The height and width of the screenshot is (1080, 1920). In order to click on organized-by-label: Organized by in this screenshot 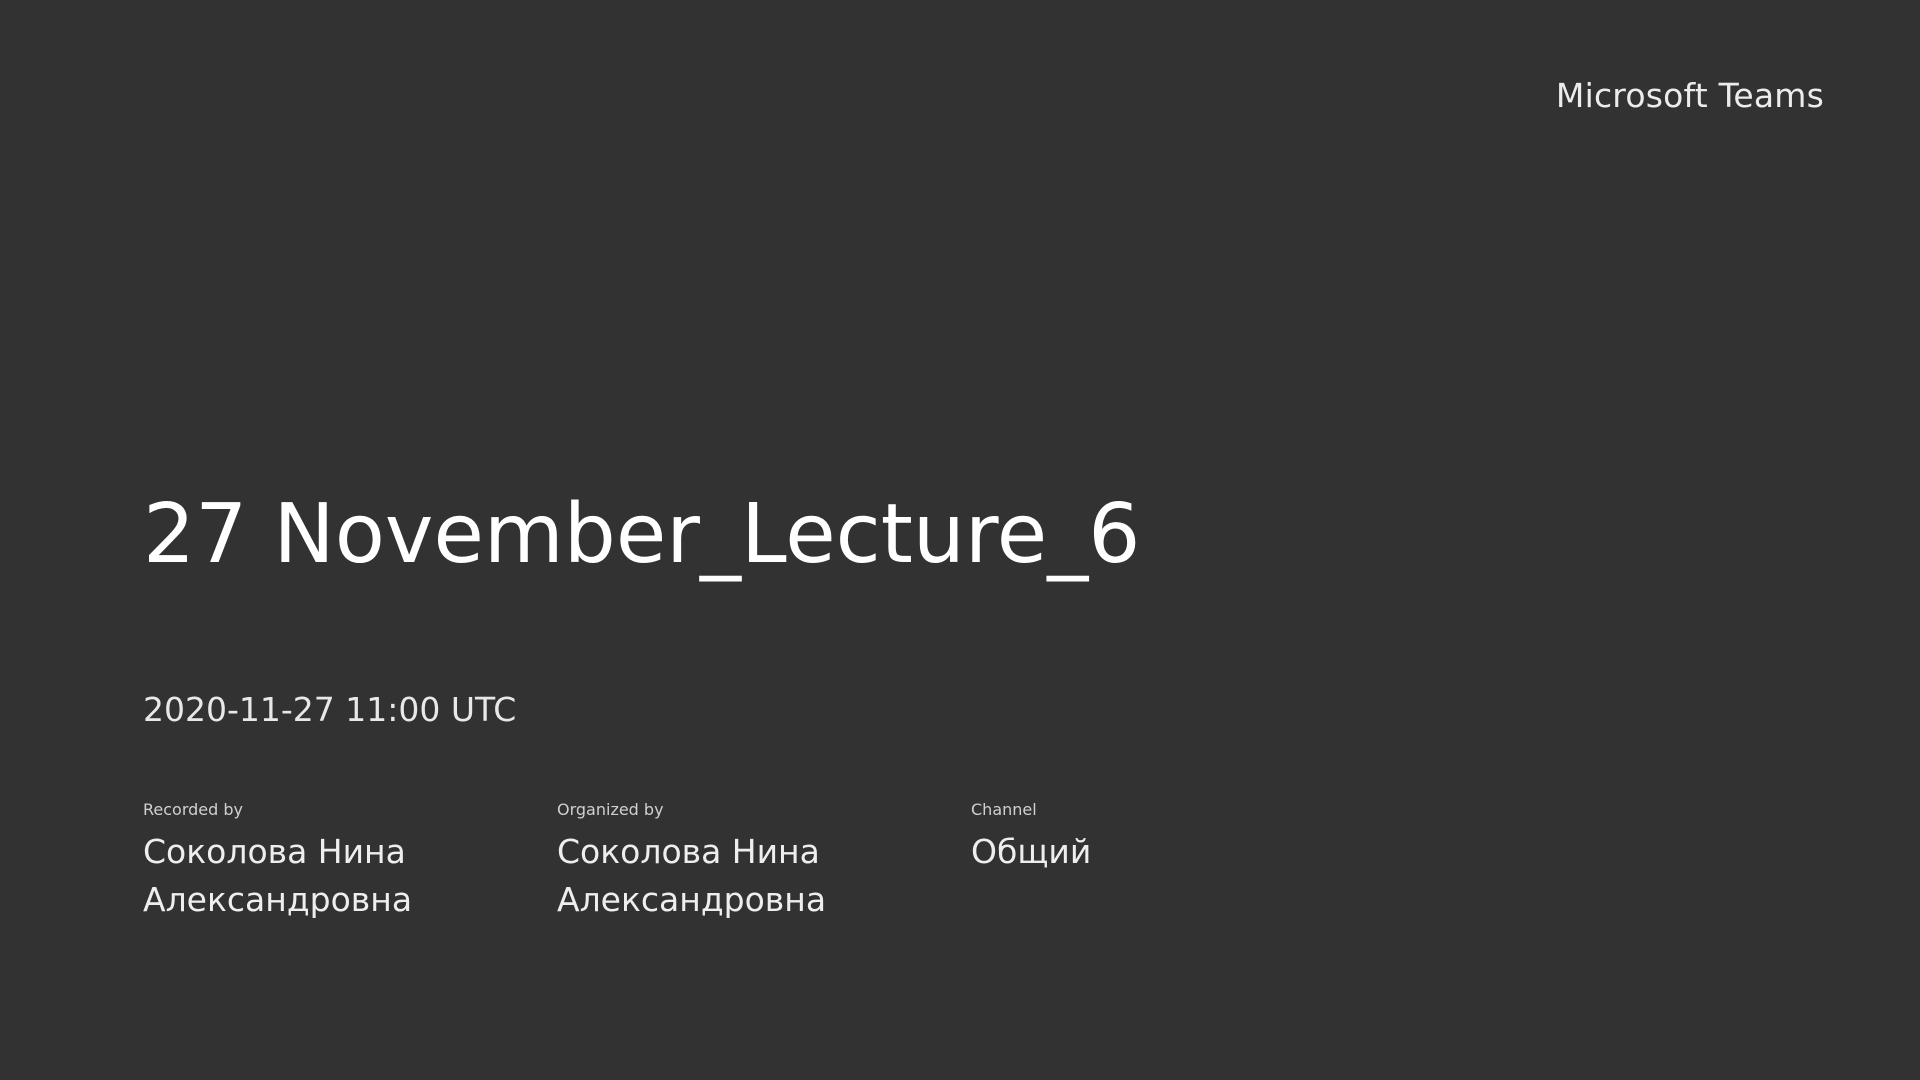, I will do `click(610, 809)`.